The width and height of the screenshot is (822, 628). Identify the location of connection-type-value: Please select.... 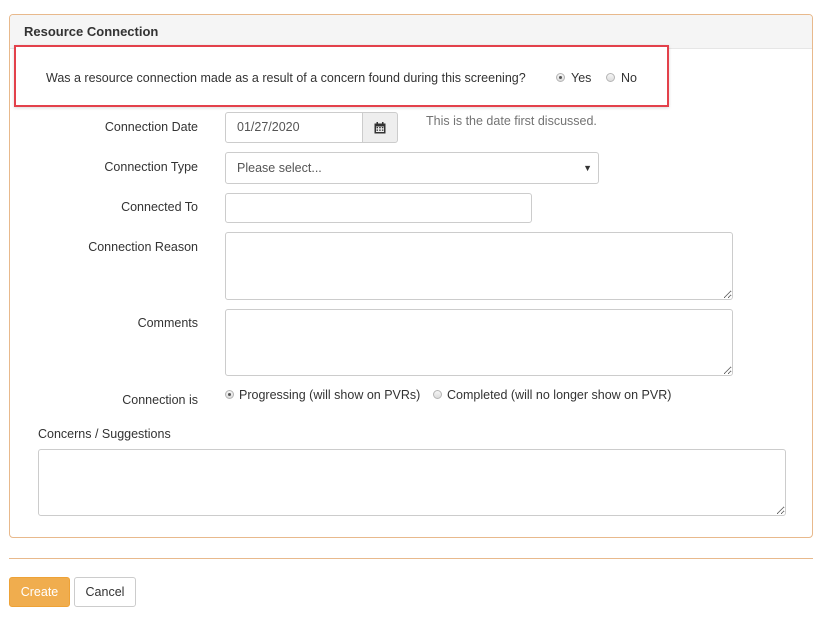
(279, 168).